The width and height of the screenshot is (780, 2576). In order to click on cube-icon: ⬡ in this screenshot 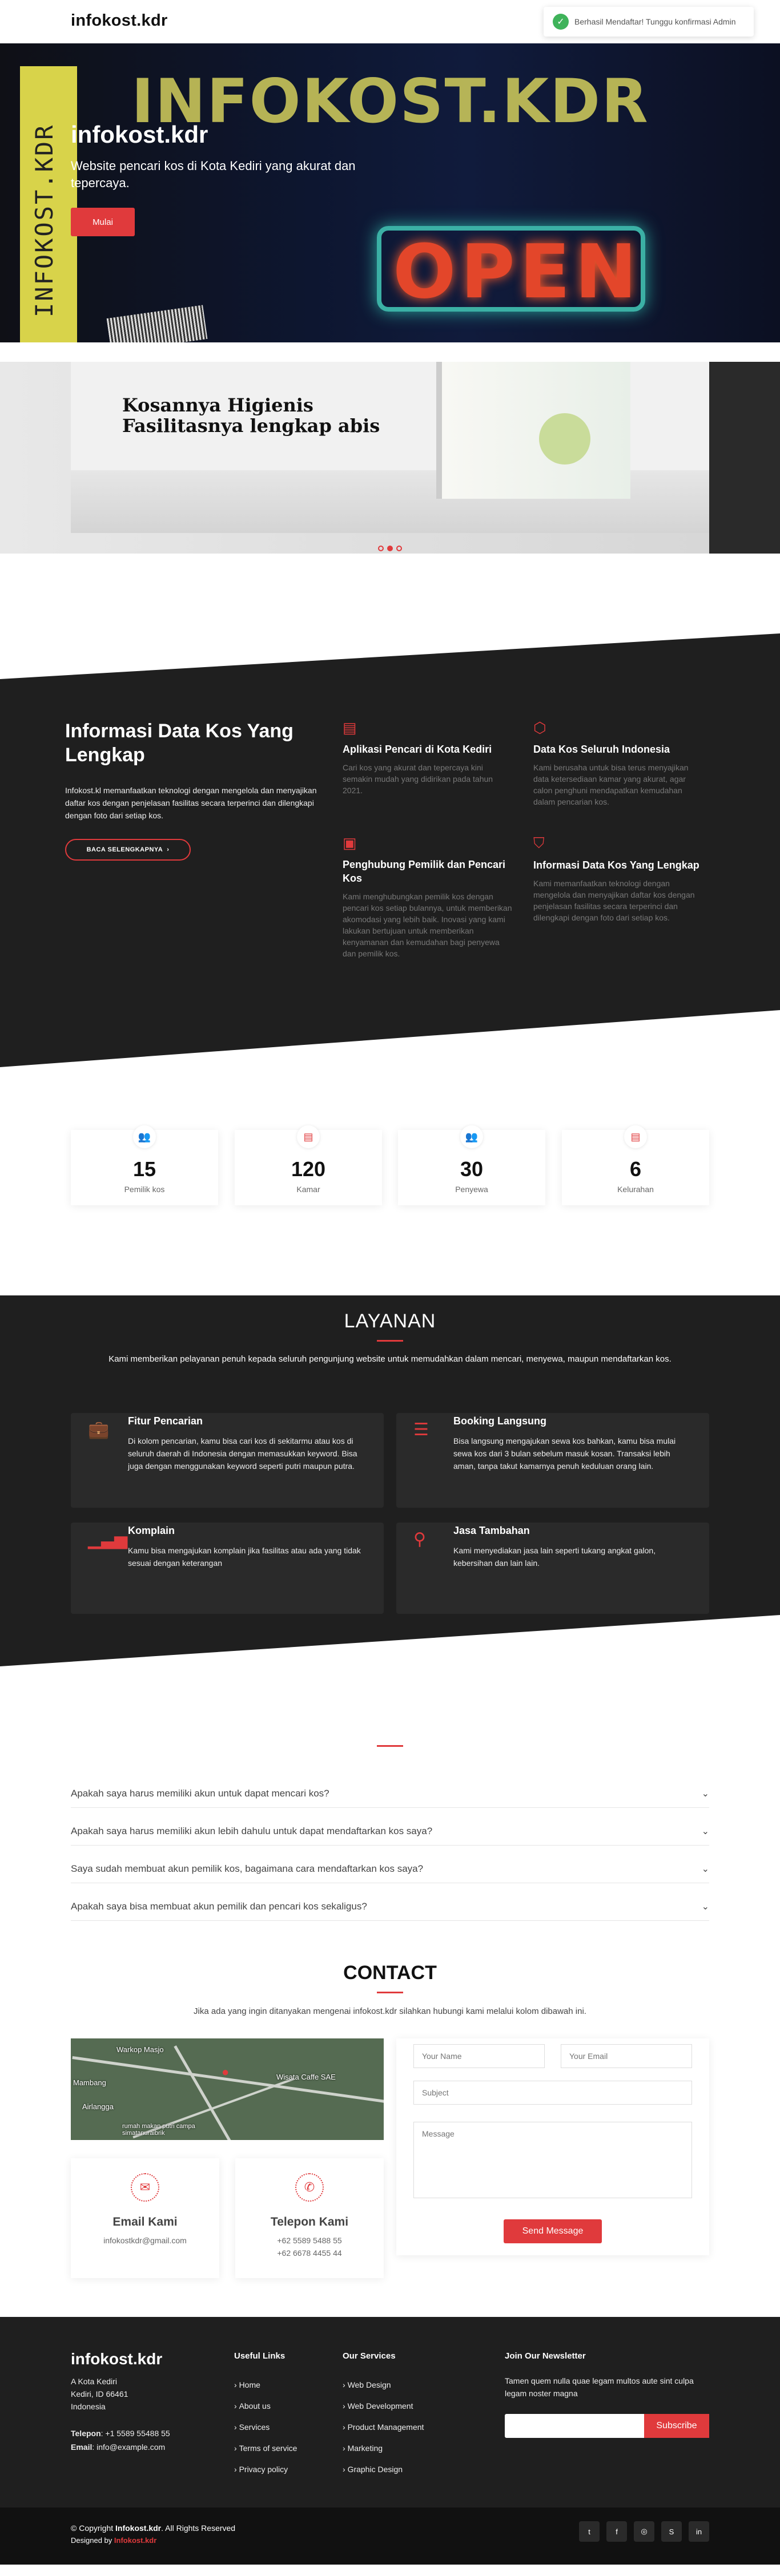, I will do `click(539, 727)`.